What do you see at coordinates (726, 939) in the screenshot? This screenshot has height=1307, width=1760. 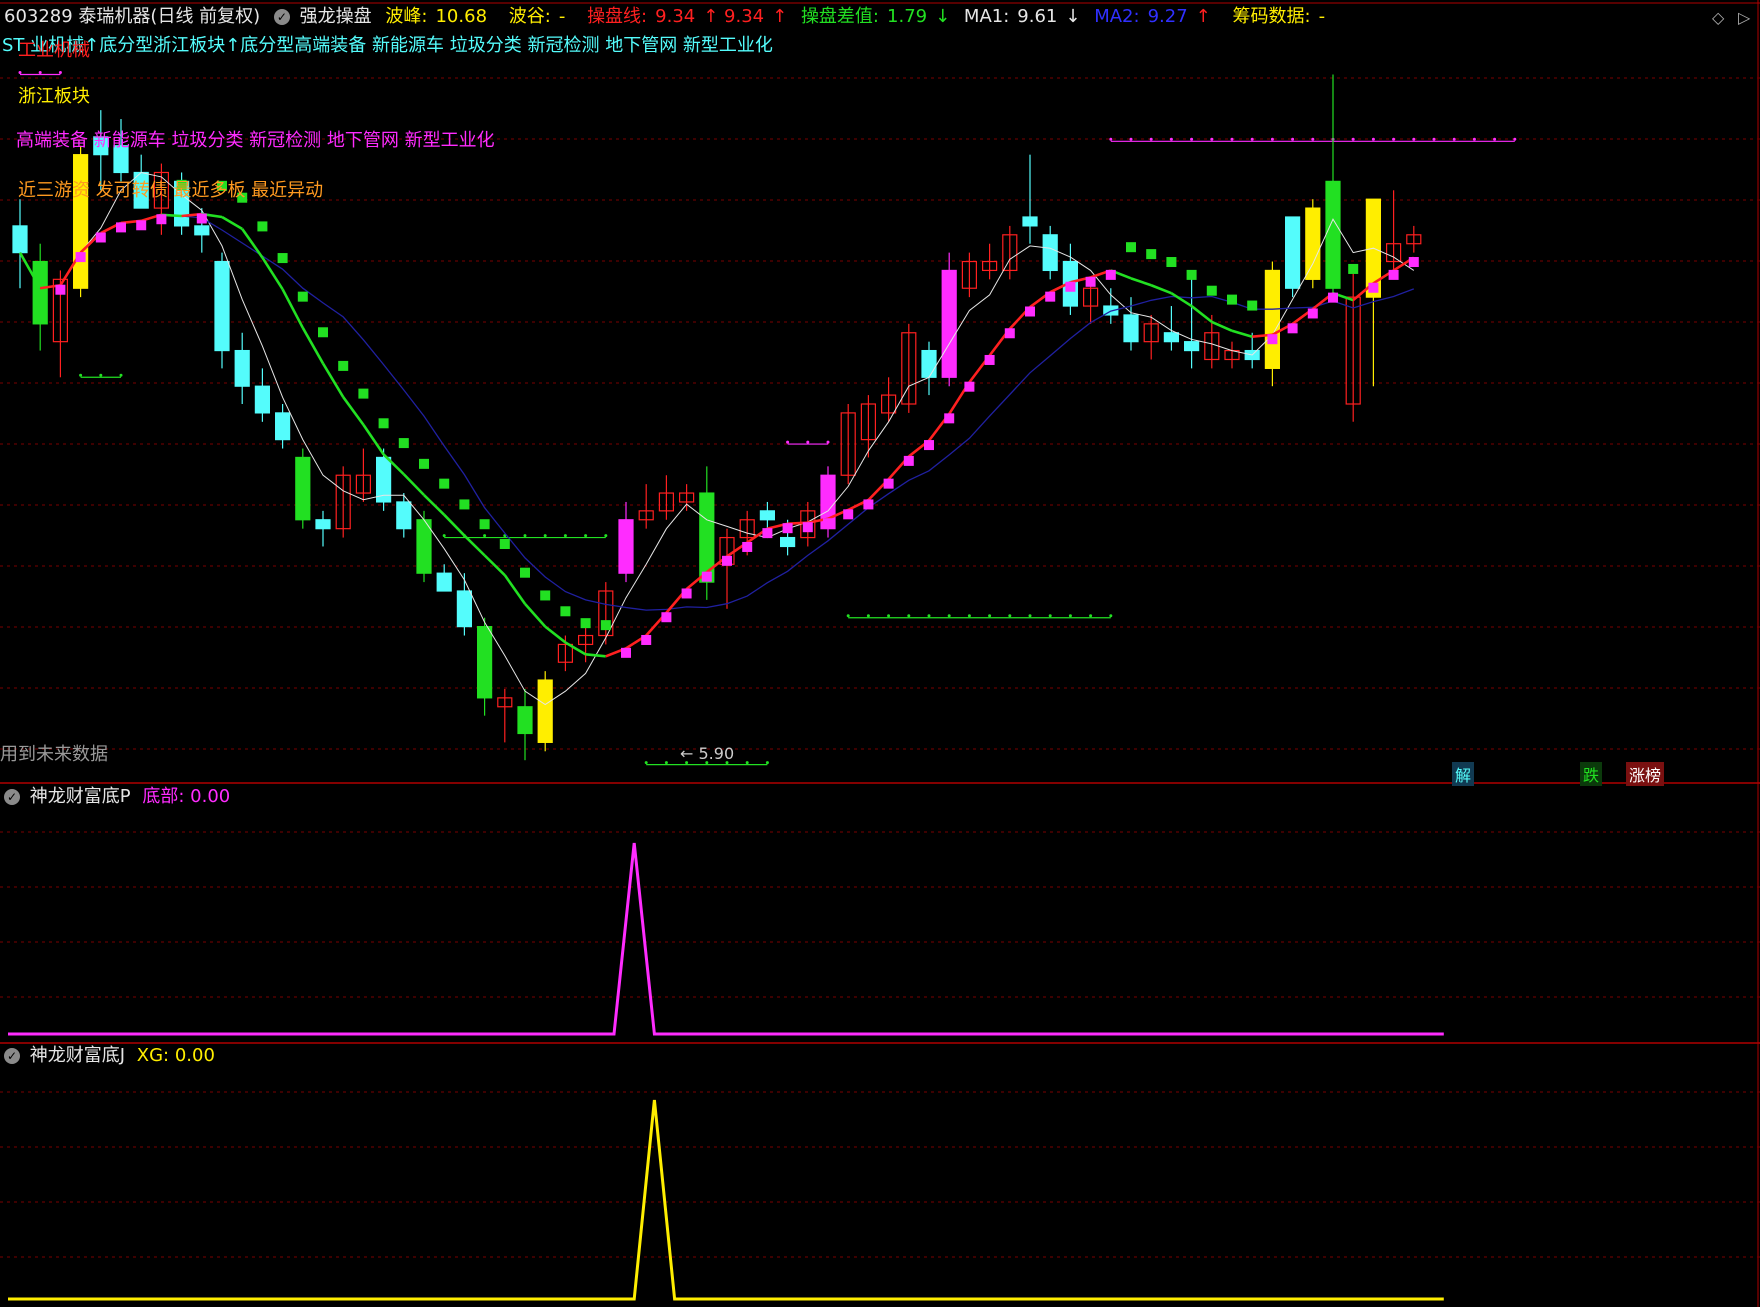 I see `bottom-signal-line` at bounding box center [726, 939].